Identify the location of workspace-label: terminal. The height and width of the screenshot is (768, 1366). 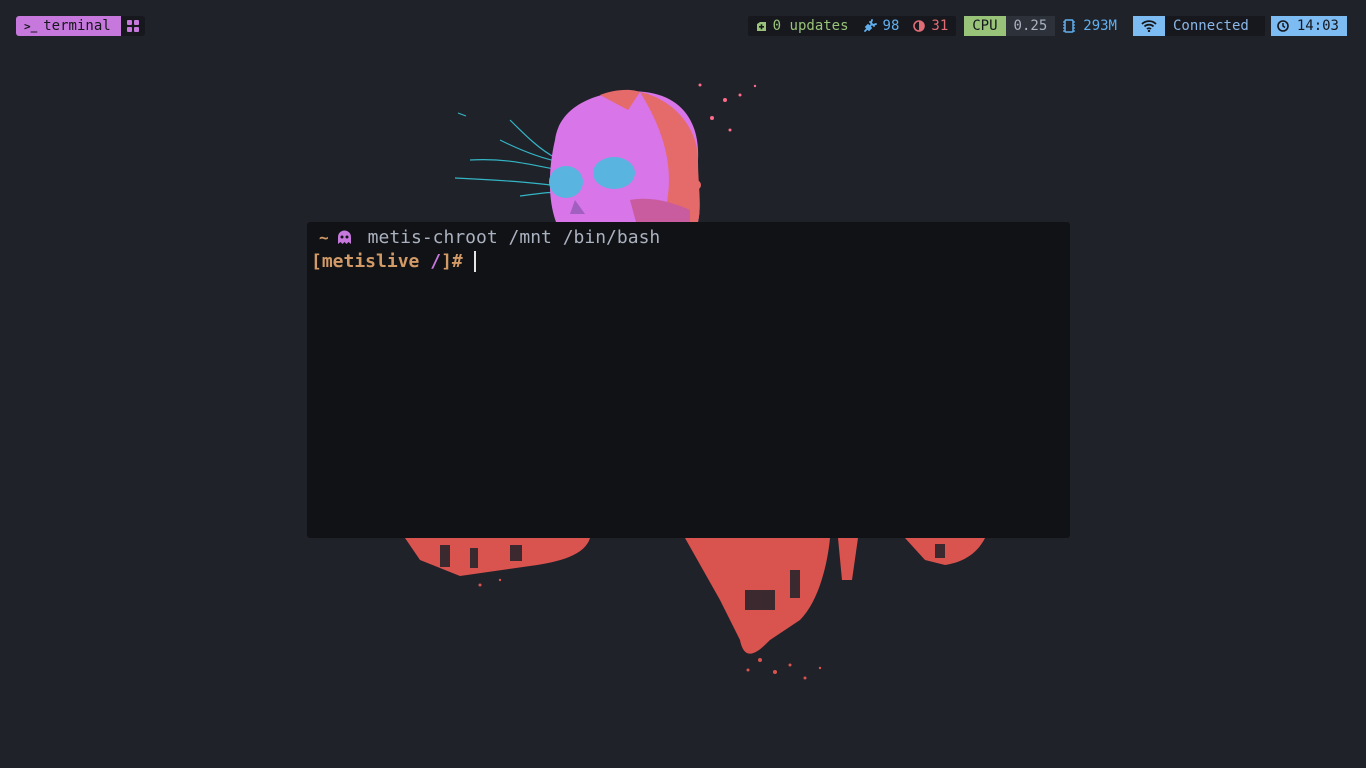
(77, 26).